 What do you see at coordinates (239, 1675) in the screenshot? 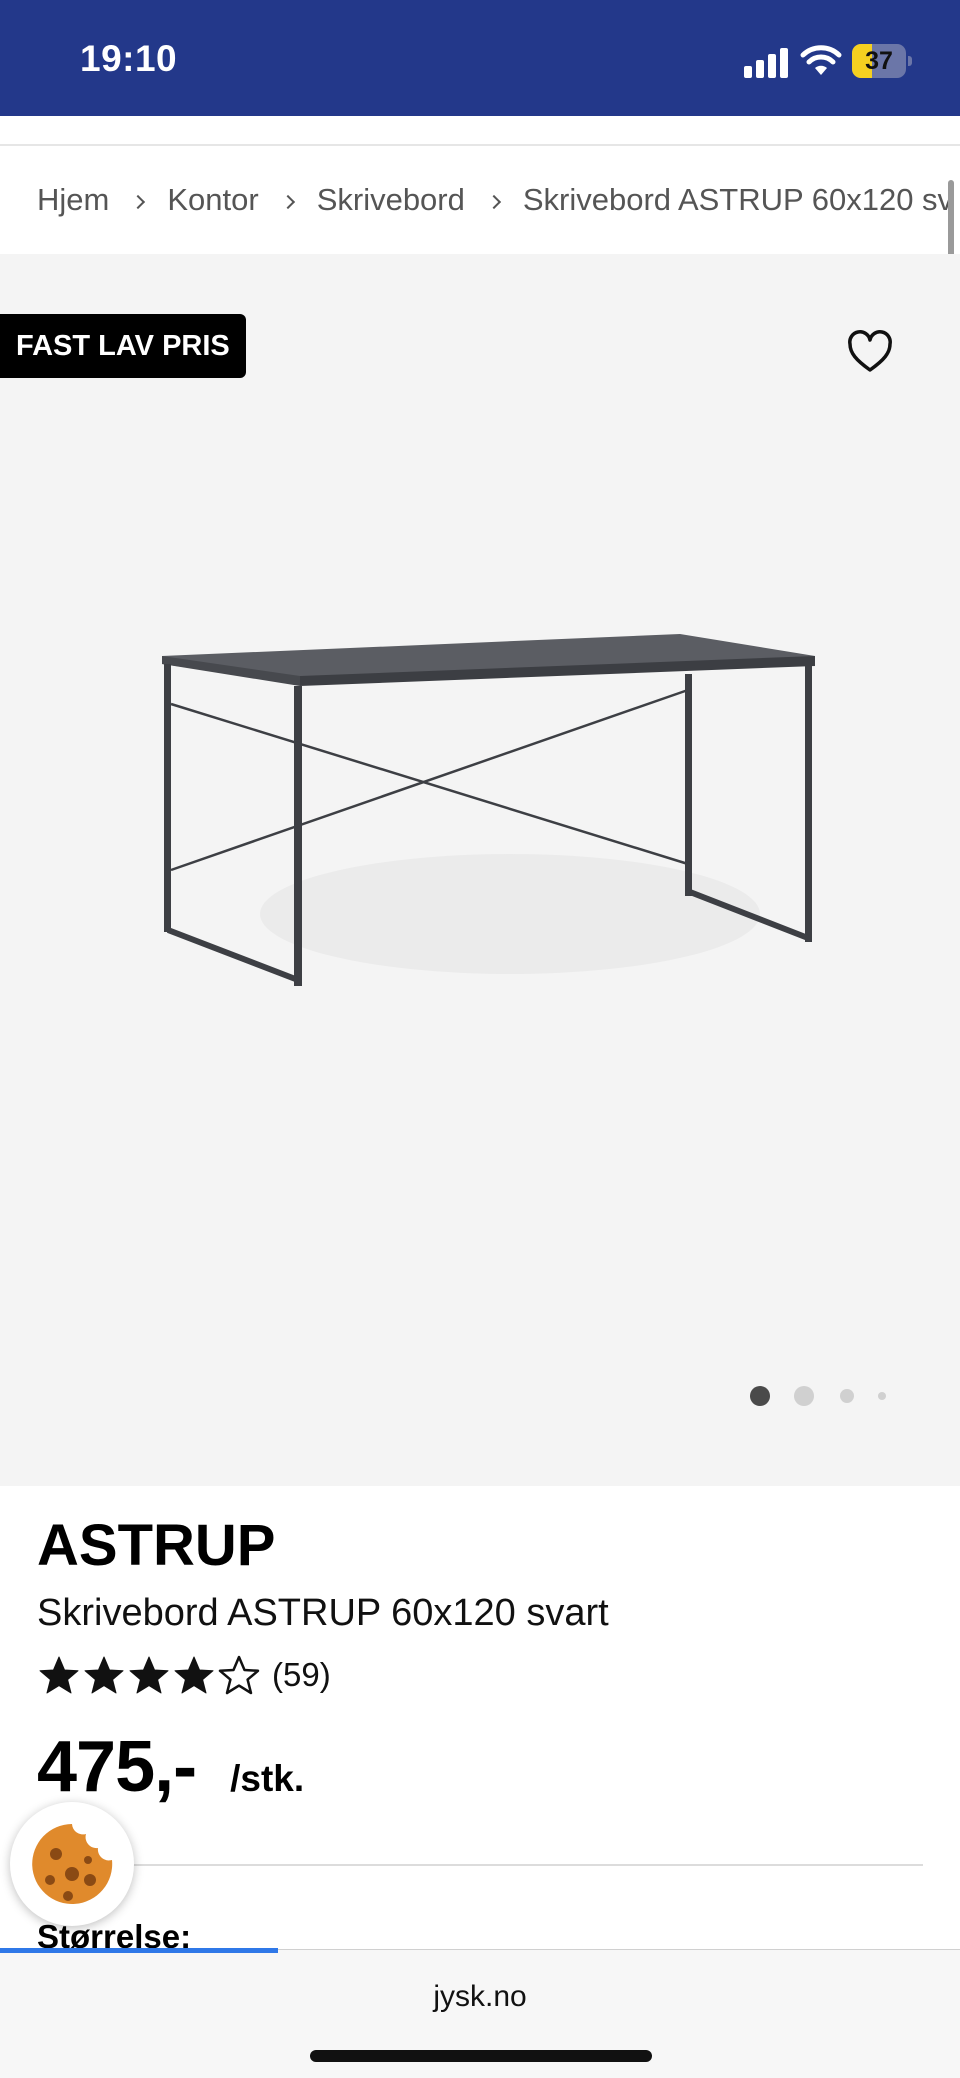
I see `star-outline-icon` at bounding box center [239, 1675].